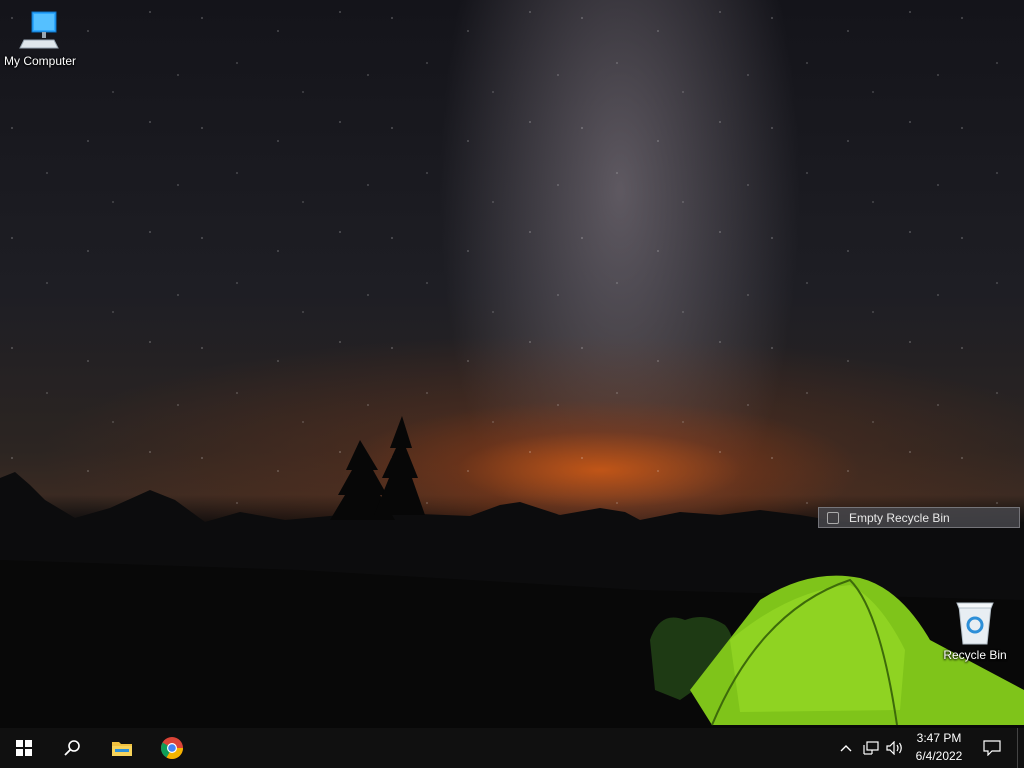  I want to click on notification-icon, so click(992, 748).